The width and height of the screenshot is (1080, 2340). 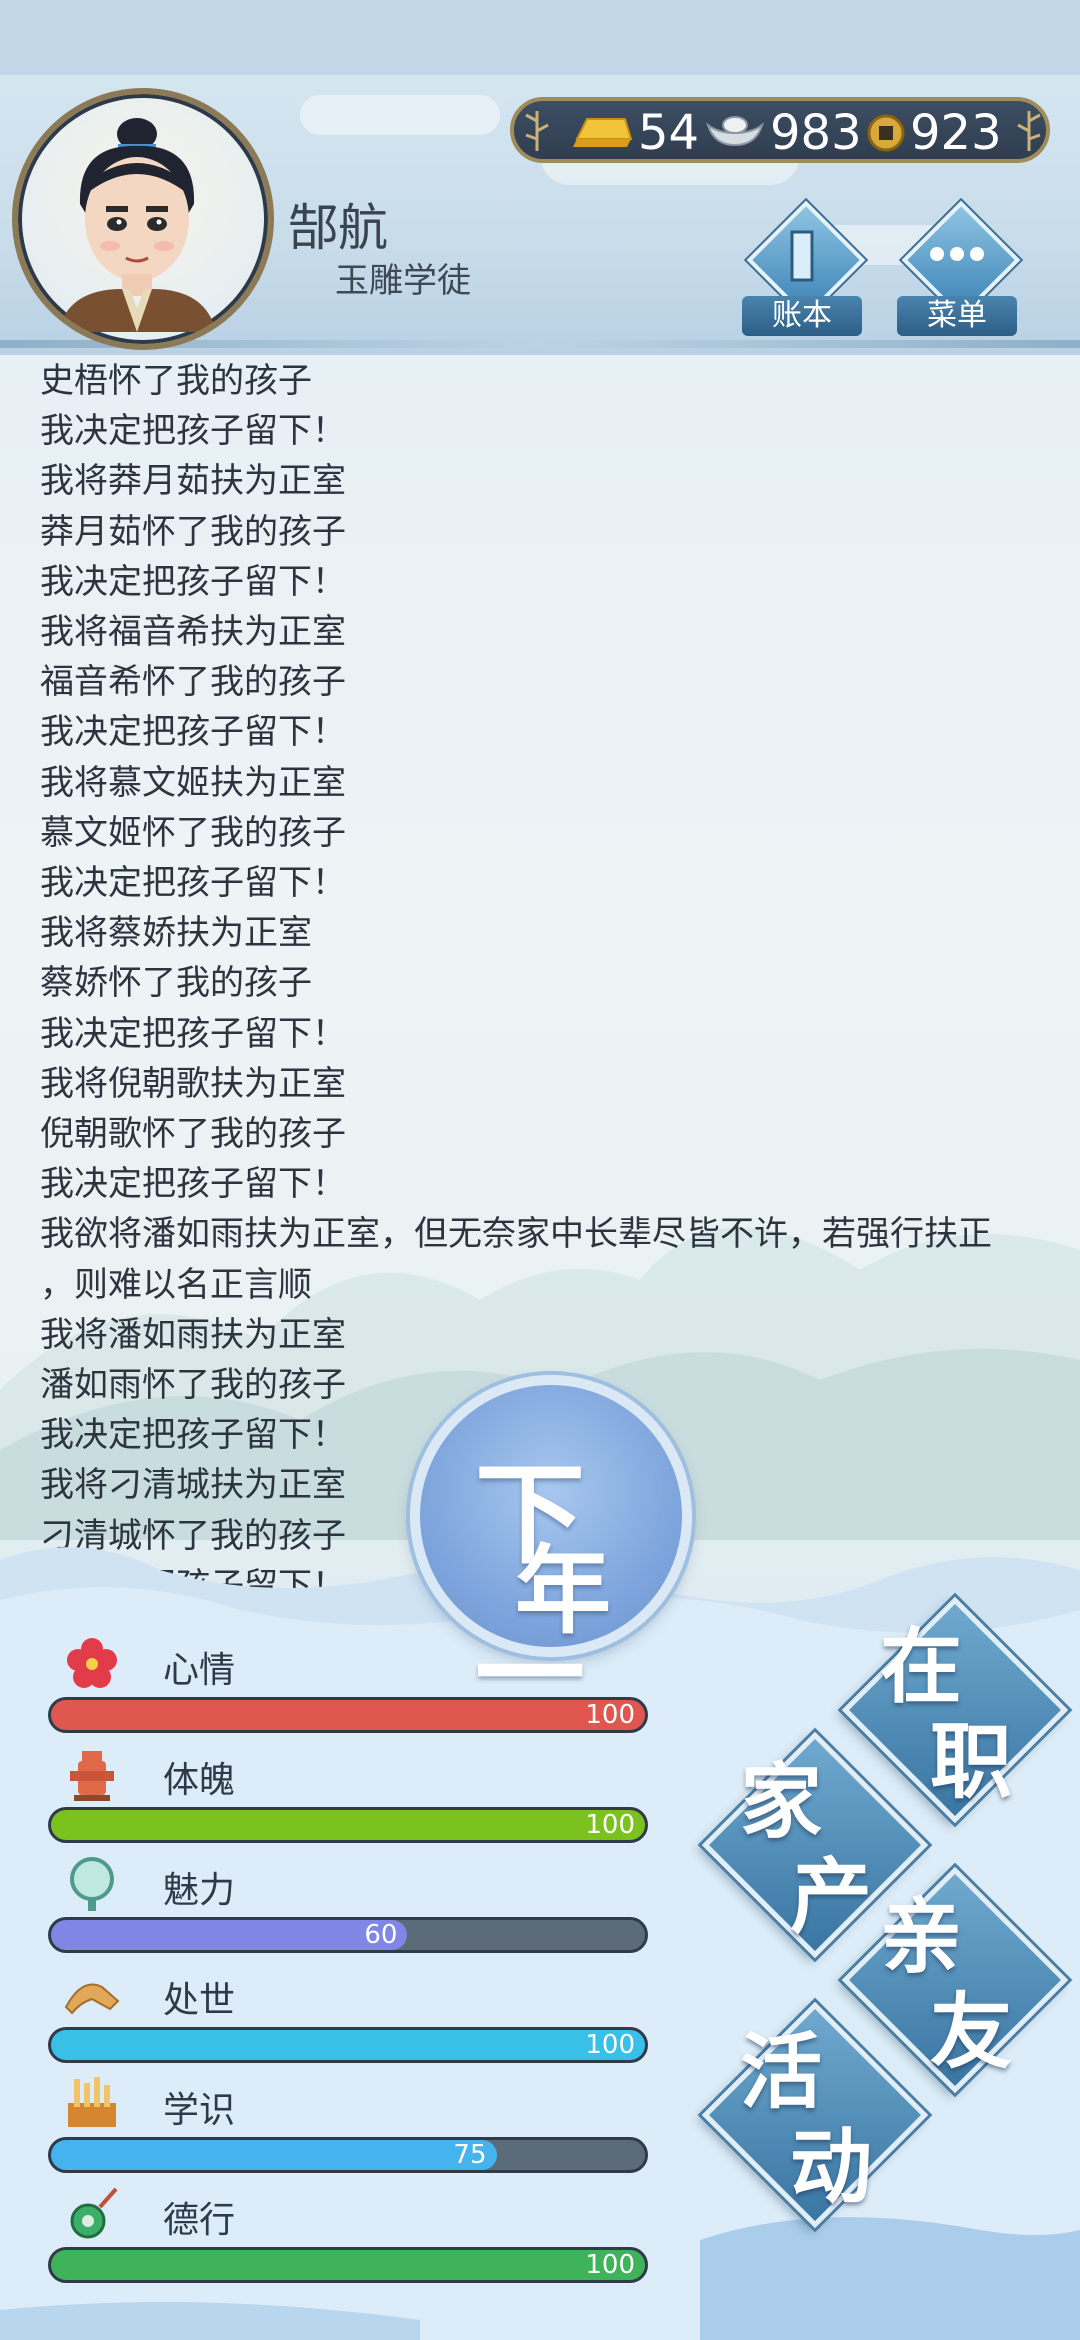 What do you see at coordinates (92, 2103) in the screenshot?
I see `books-icon` at bounding box center [92, 2103].